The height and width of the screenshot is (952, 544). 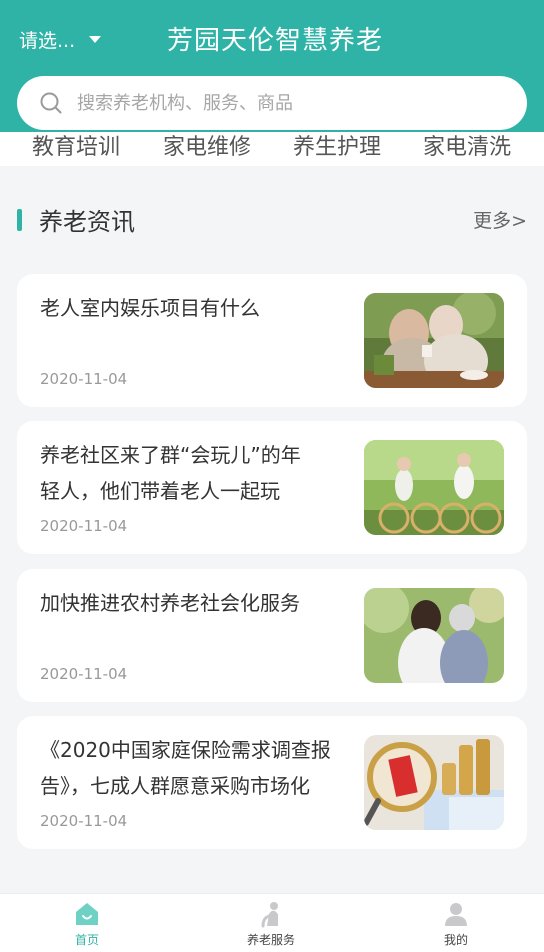 What do you see at coordinates (272, 340) in the screenshot?
I see `news-card: 老人室内娱乐项目有什么 2020-11-04` at bounding box center [272, 340].